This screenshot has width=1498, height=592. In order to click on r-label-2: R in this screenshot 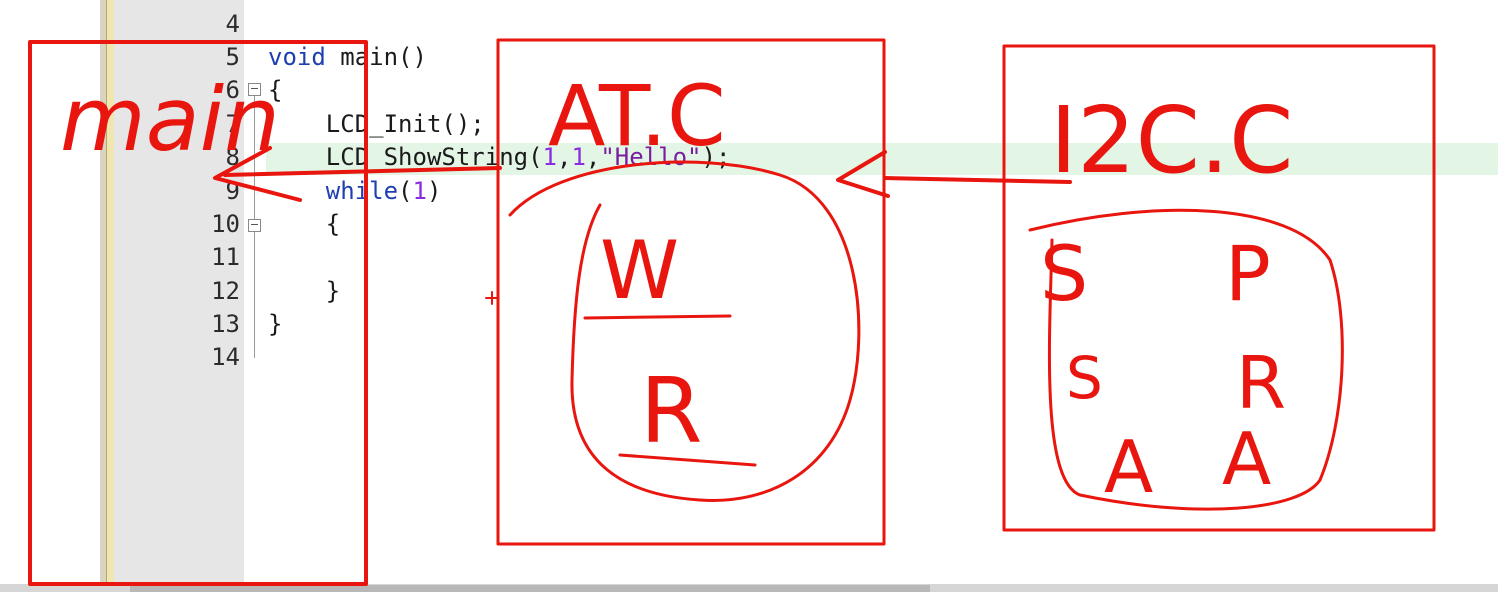, I will do `click(1261, 383)`.